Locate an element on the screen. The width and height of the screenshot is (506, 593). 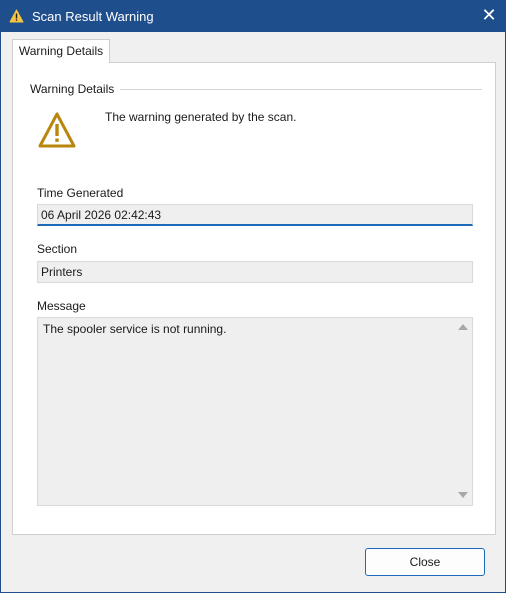
close-icon: ✕ is located at coordinates (489, 16).